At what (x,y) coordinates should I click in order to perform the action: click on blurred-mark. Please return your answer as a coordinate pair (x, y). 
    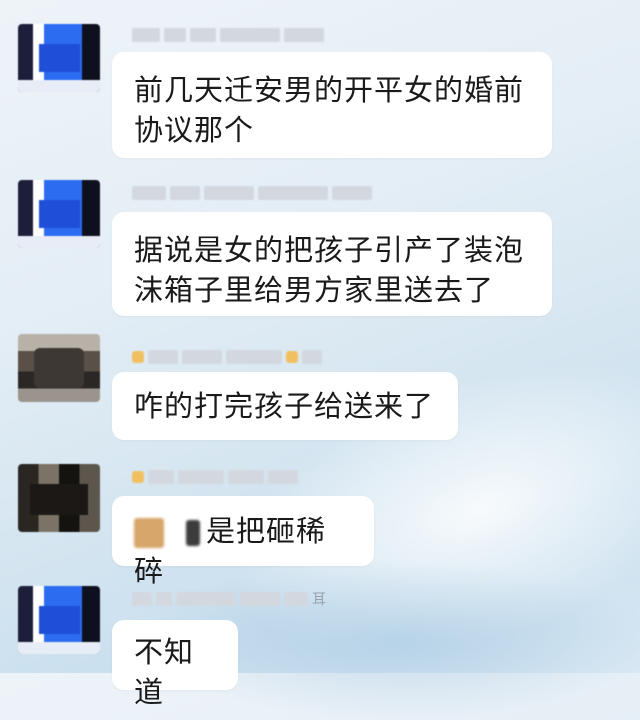
    Looking at the image, I should click on (193, 533).